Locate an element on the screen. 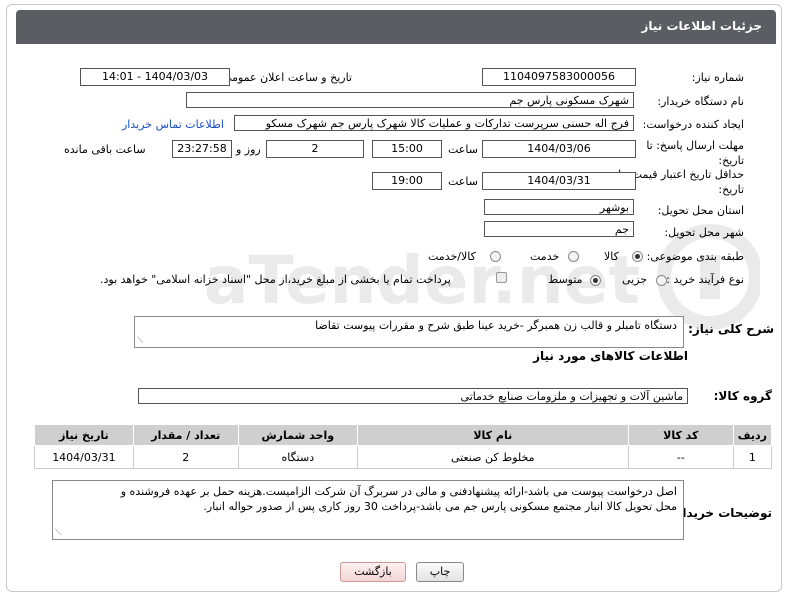 This screenshot has height=598, width=788. col-need-date: تاریخ نیاز is located at coordinates (84, 435).